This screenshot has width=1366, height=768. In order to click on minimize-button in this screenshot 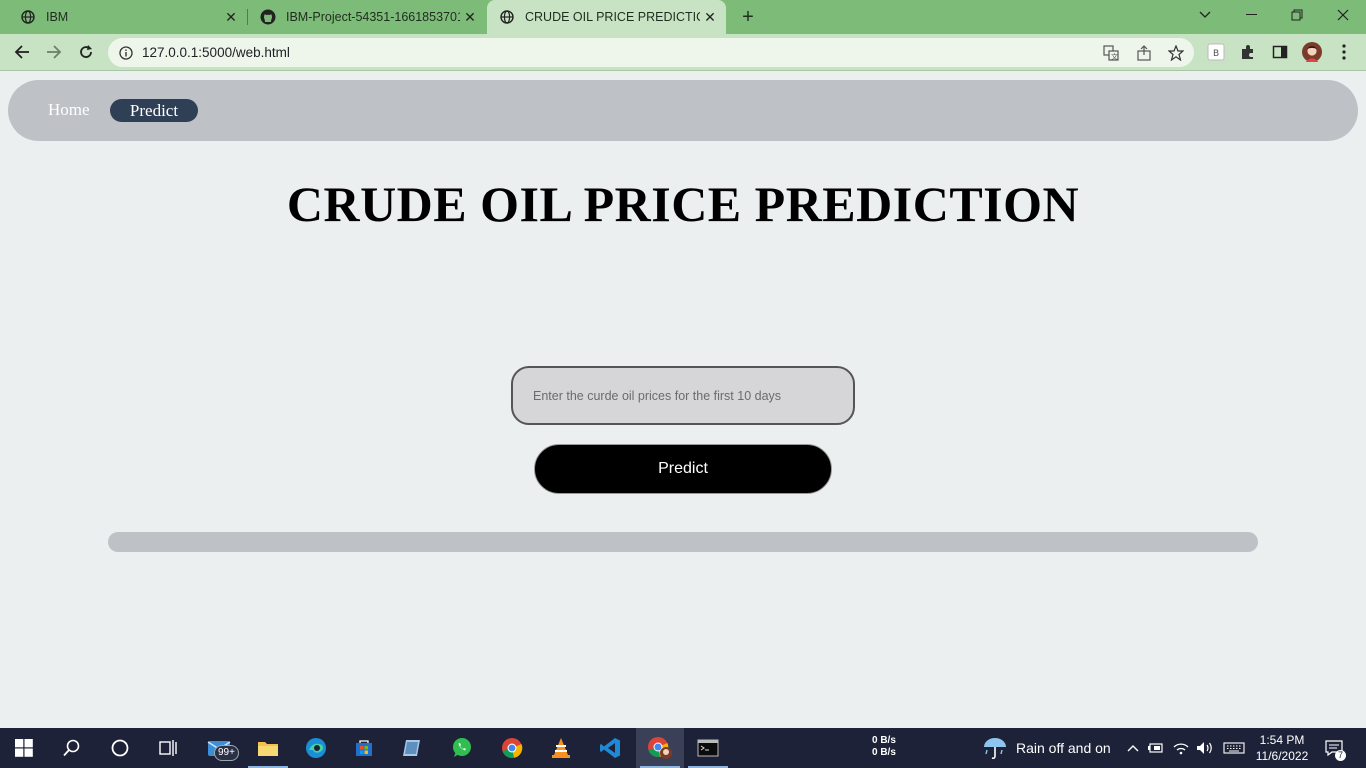, I will do `click(1251, 15)`.